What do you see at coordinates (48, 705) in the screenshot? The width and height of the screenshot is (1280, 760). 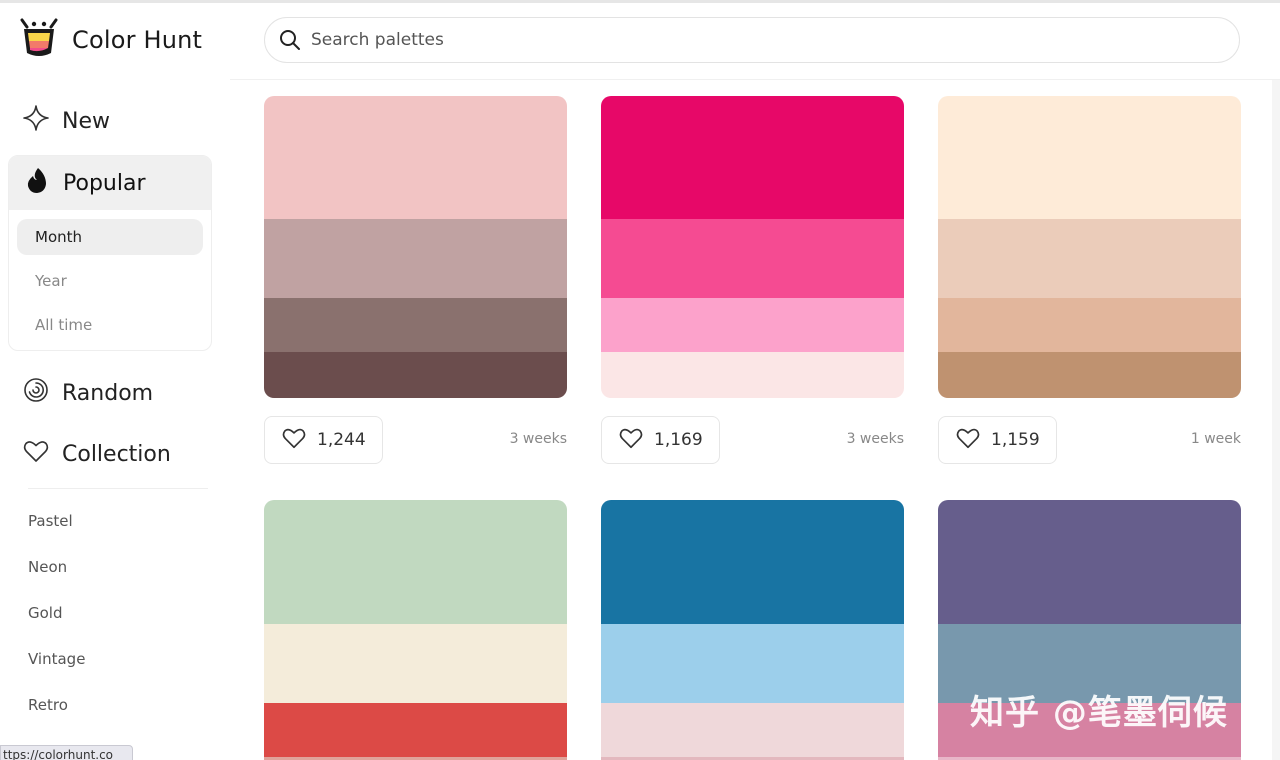 I see `tag-retro: Retro` at bounding box center [48, 705].